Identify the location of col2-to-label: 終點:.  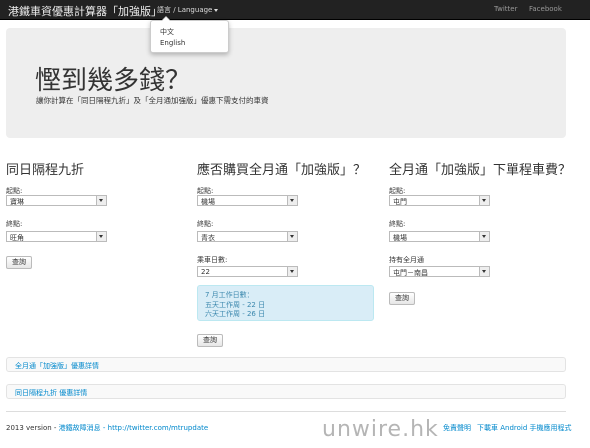
(205, 224).